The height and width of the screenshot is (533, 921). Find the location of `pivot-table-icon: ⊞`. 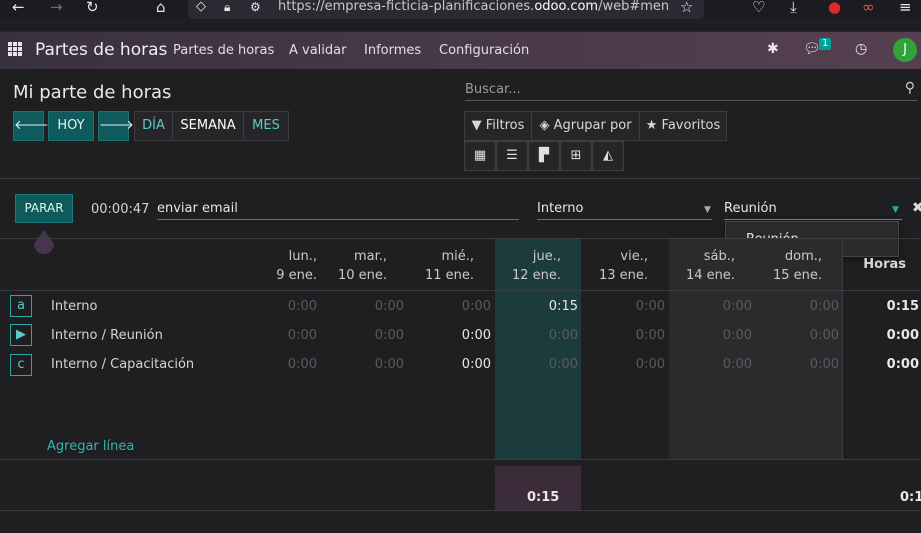

pivot-table-icon: ⊞ is located at coordinates (576, 155).